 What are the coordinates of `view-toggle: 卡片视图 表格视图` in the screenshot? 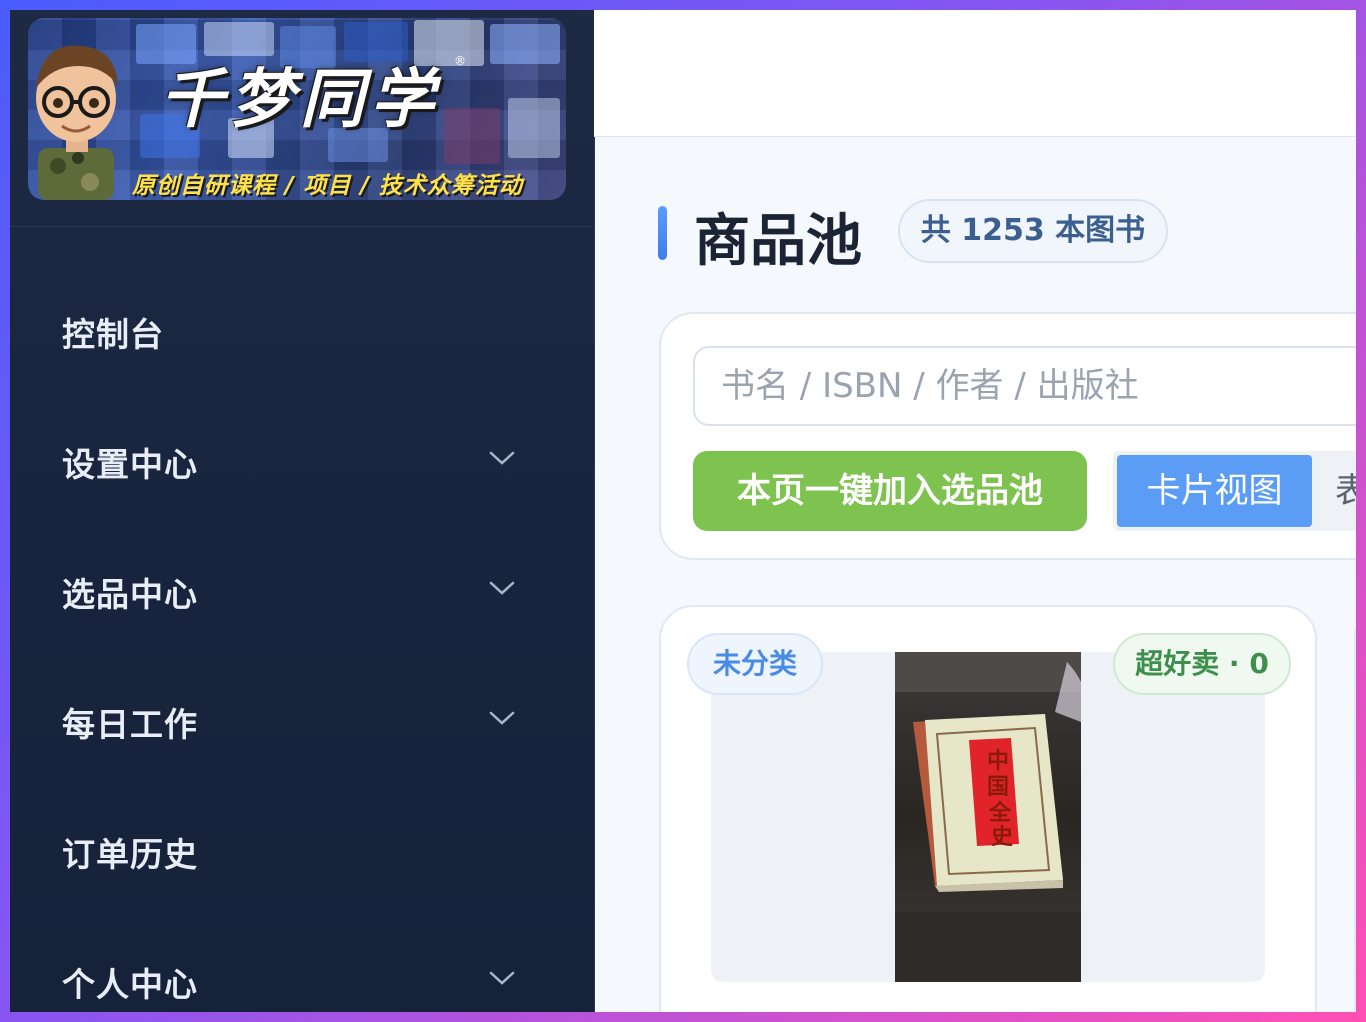 It's located at (1234, 491).